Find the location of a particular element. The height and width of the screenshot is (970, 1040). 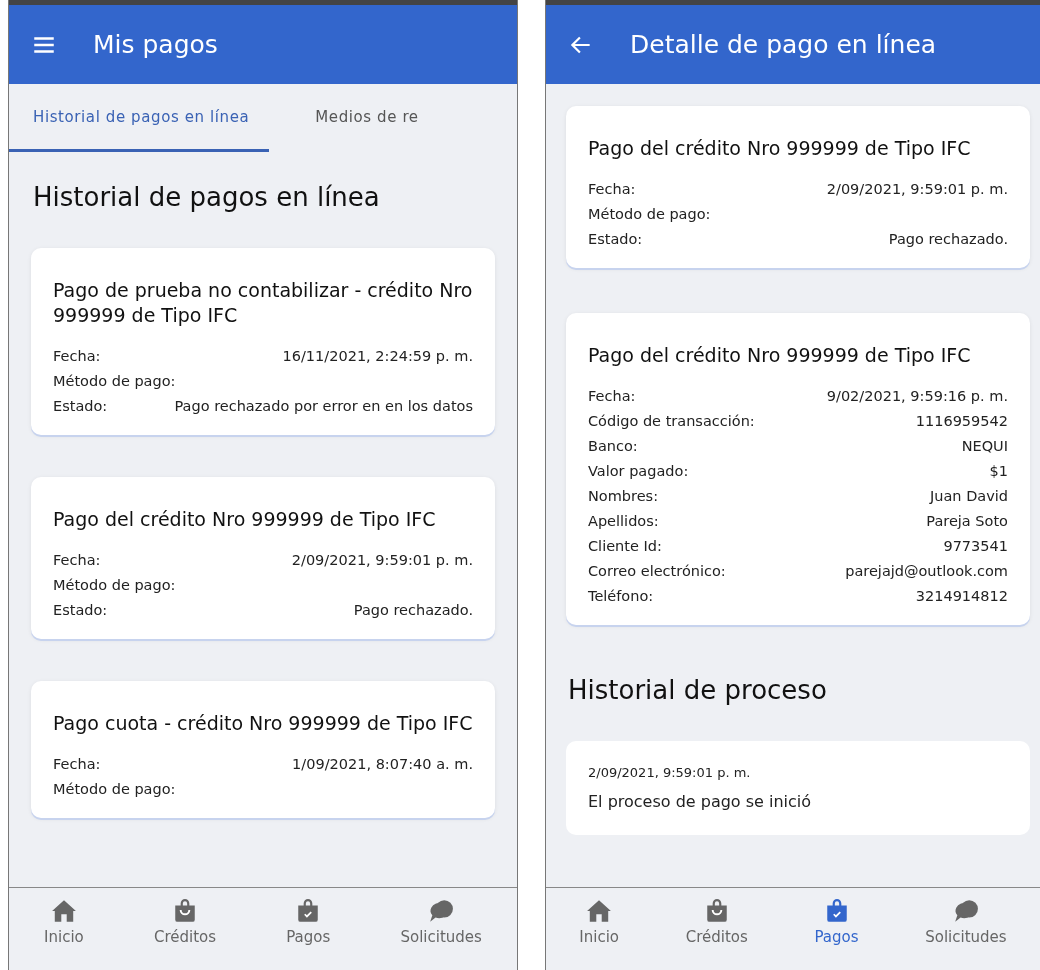

field-value: $1 is located at coordinates (998, 471).